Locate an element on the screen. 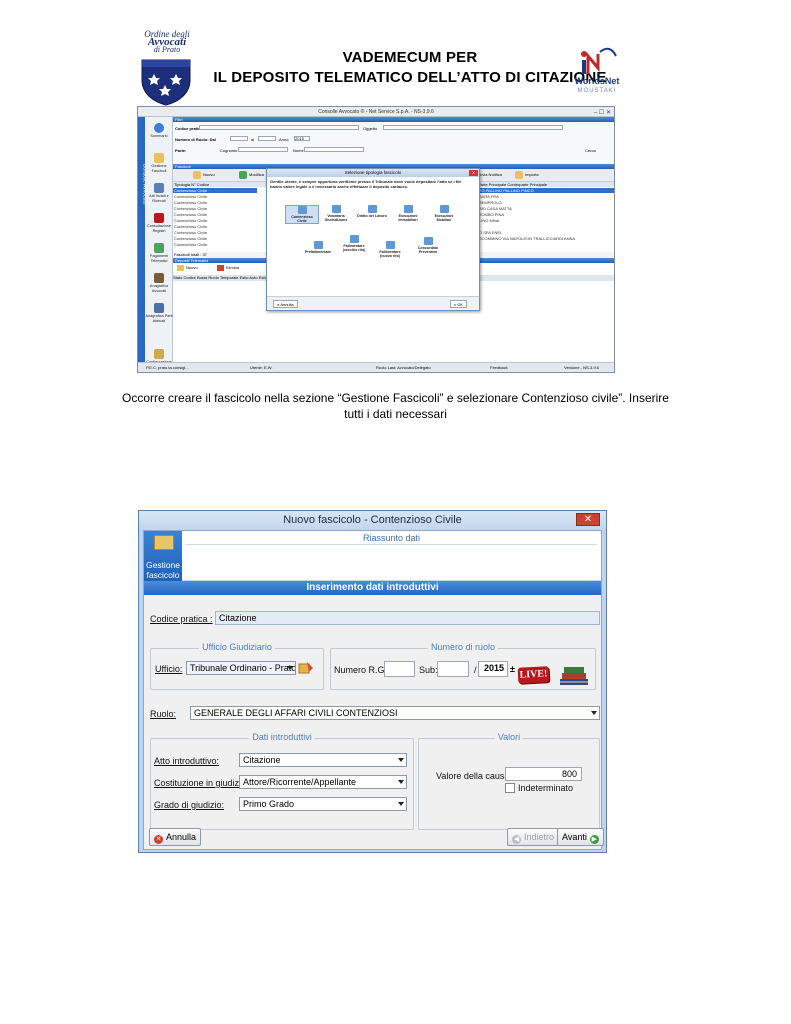  dialog-footer: ● Annulla ● OK is located at coordinates (373, 303).